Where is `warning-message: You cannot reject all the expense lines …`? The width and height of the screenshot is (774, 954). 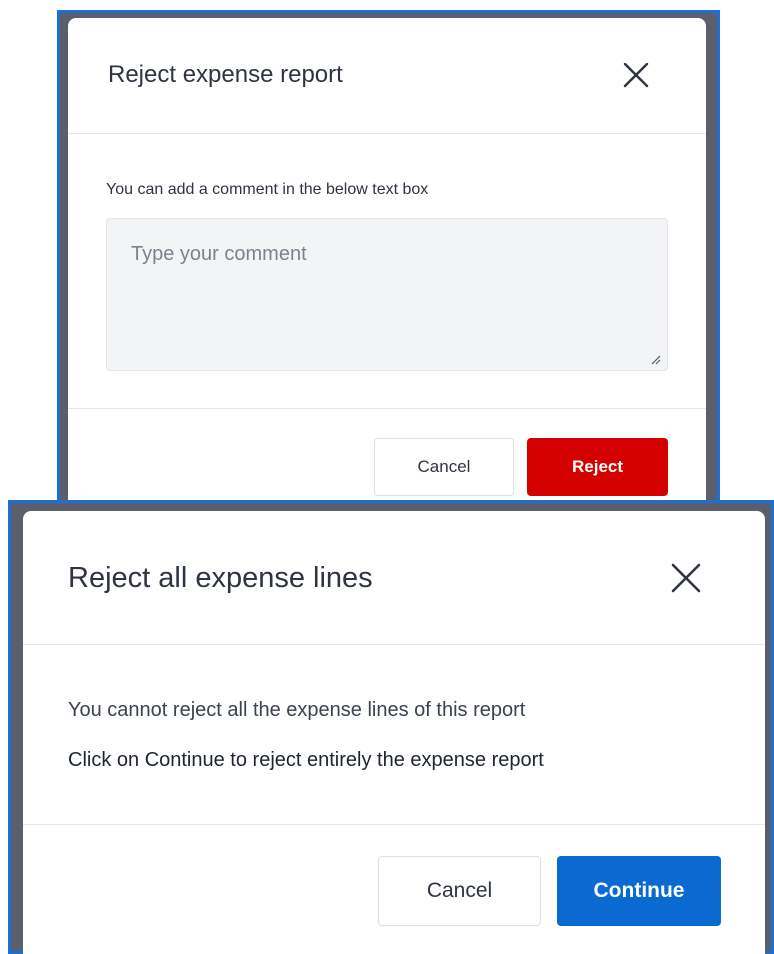 warning-message: You cannot reject all the expense lines … is located at coordinates (297, 710).